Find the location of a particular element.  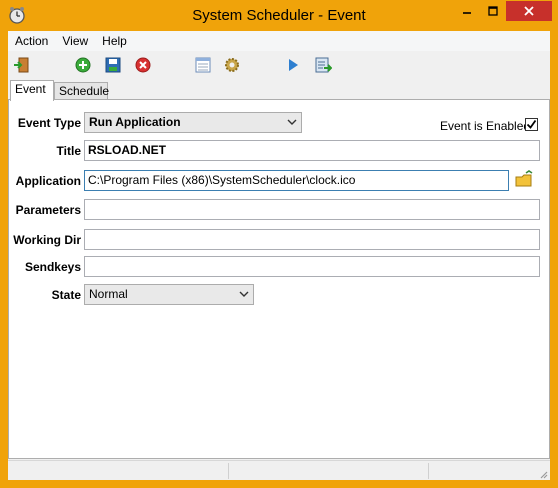

sendkeys-label: Sendkeys is located at coordinates (52, 267).